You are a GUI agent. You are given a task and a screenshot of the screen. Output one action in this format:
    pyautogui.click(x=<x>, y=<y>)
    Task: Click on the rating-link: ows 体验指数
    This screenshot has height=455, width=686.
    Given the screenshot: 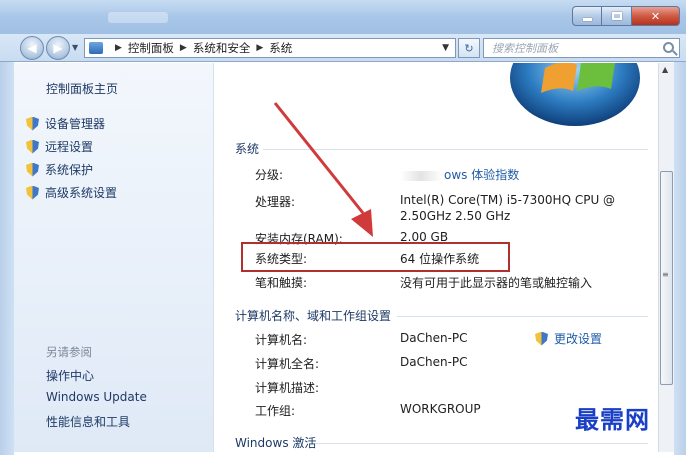 What is the action you would take?
    pyautogui.click(x=459, y=174)
    